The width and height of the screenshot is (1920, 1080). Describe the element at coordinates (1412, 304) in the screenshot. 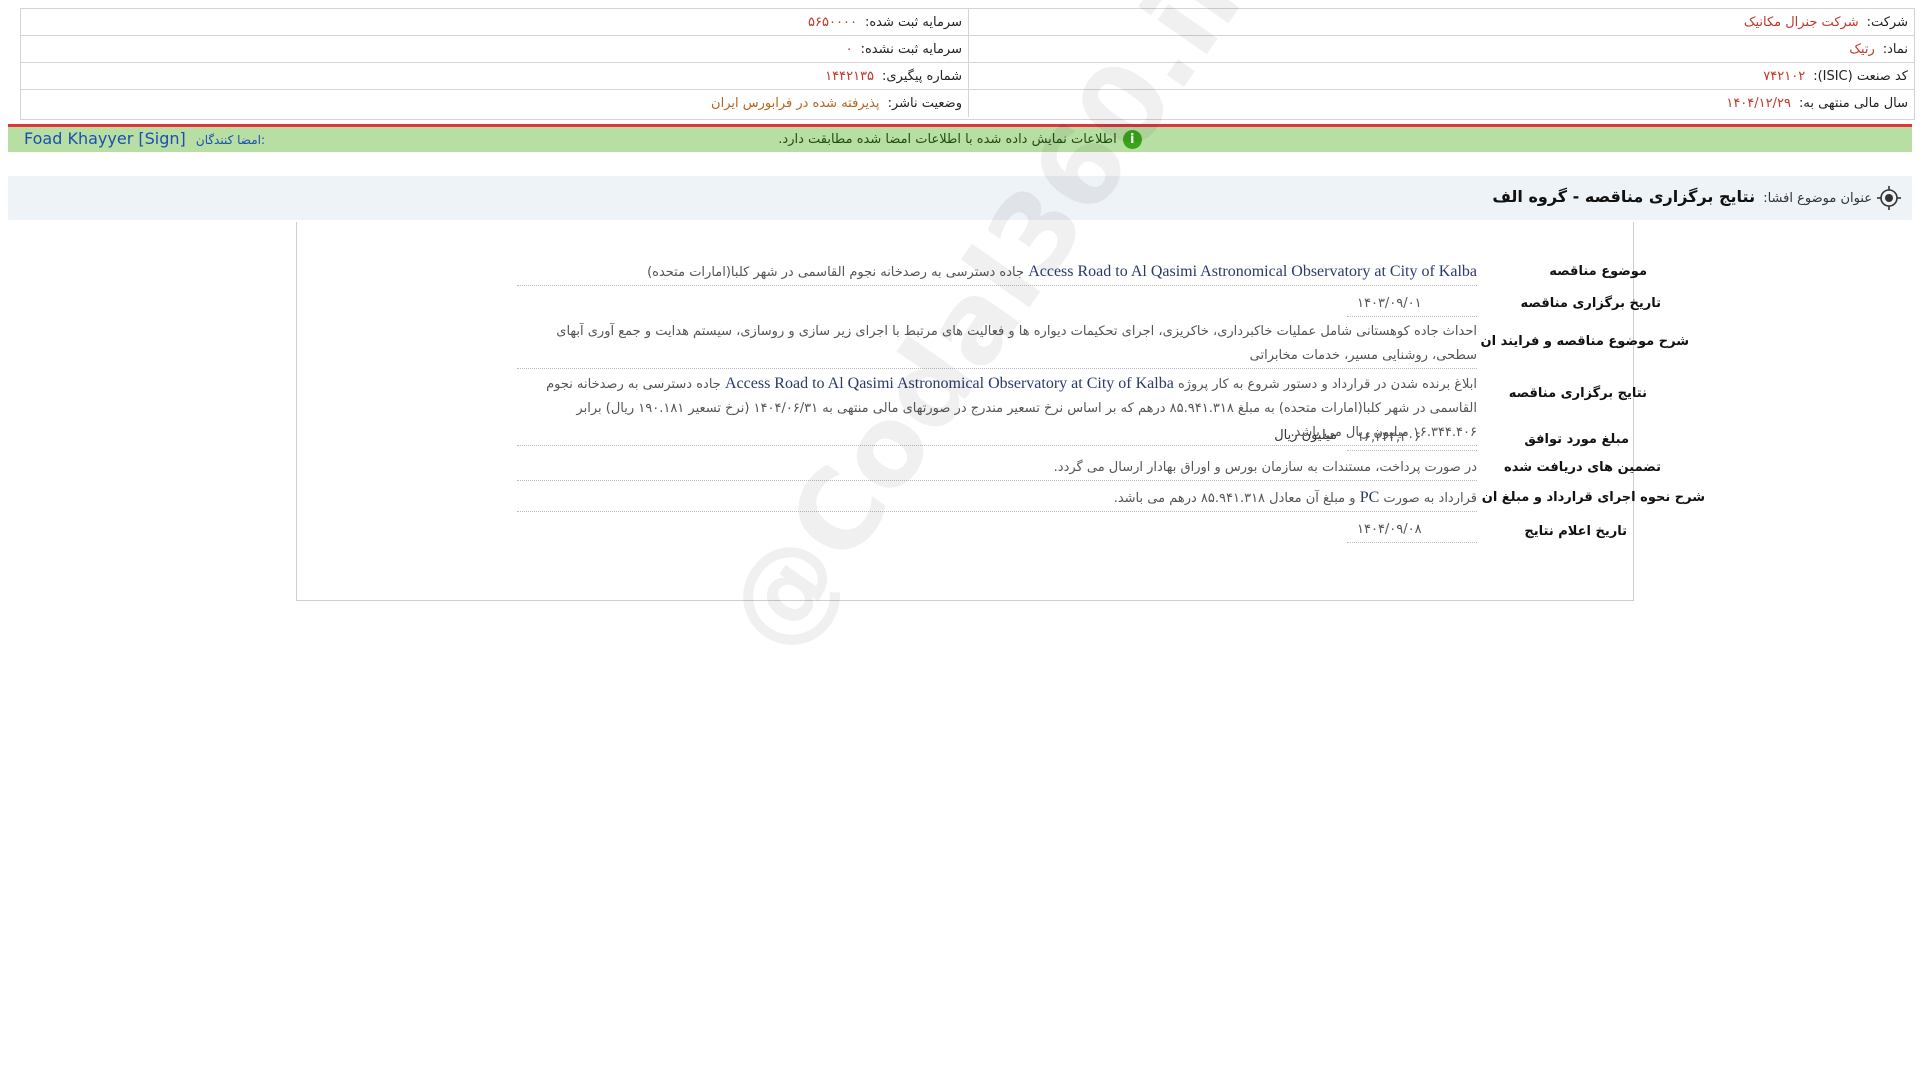

I see `tender-date-value: ۱۴۰۳/۰۹/۰۱` at that location.